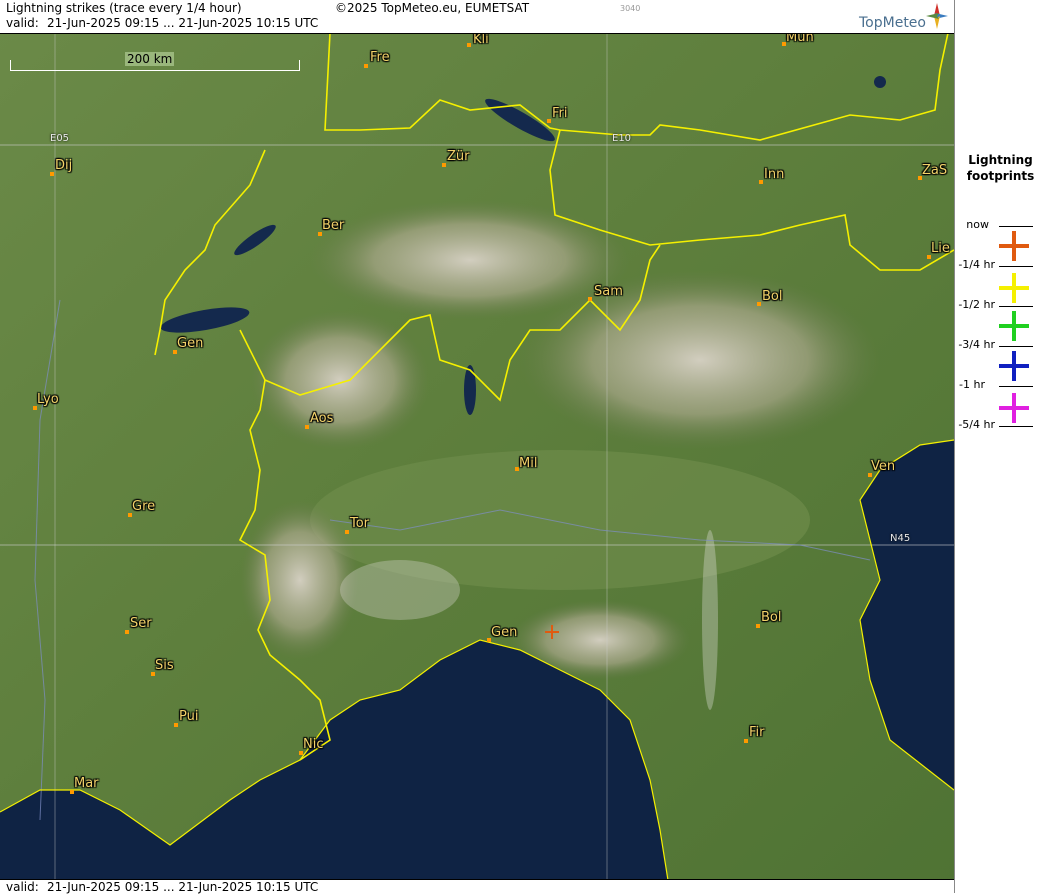 This screenshot has height=894, width=1045. I want to click on legend-cross-three-quarter-icon, so click(1014, 366).